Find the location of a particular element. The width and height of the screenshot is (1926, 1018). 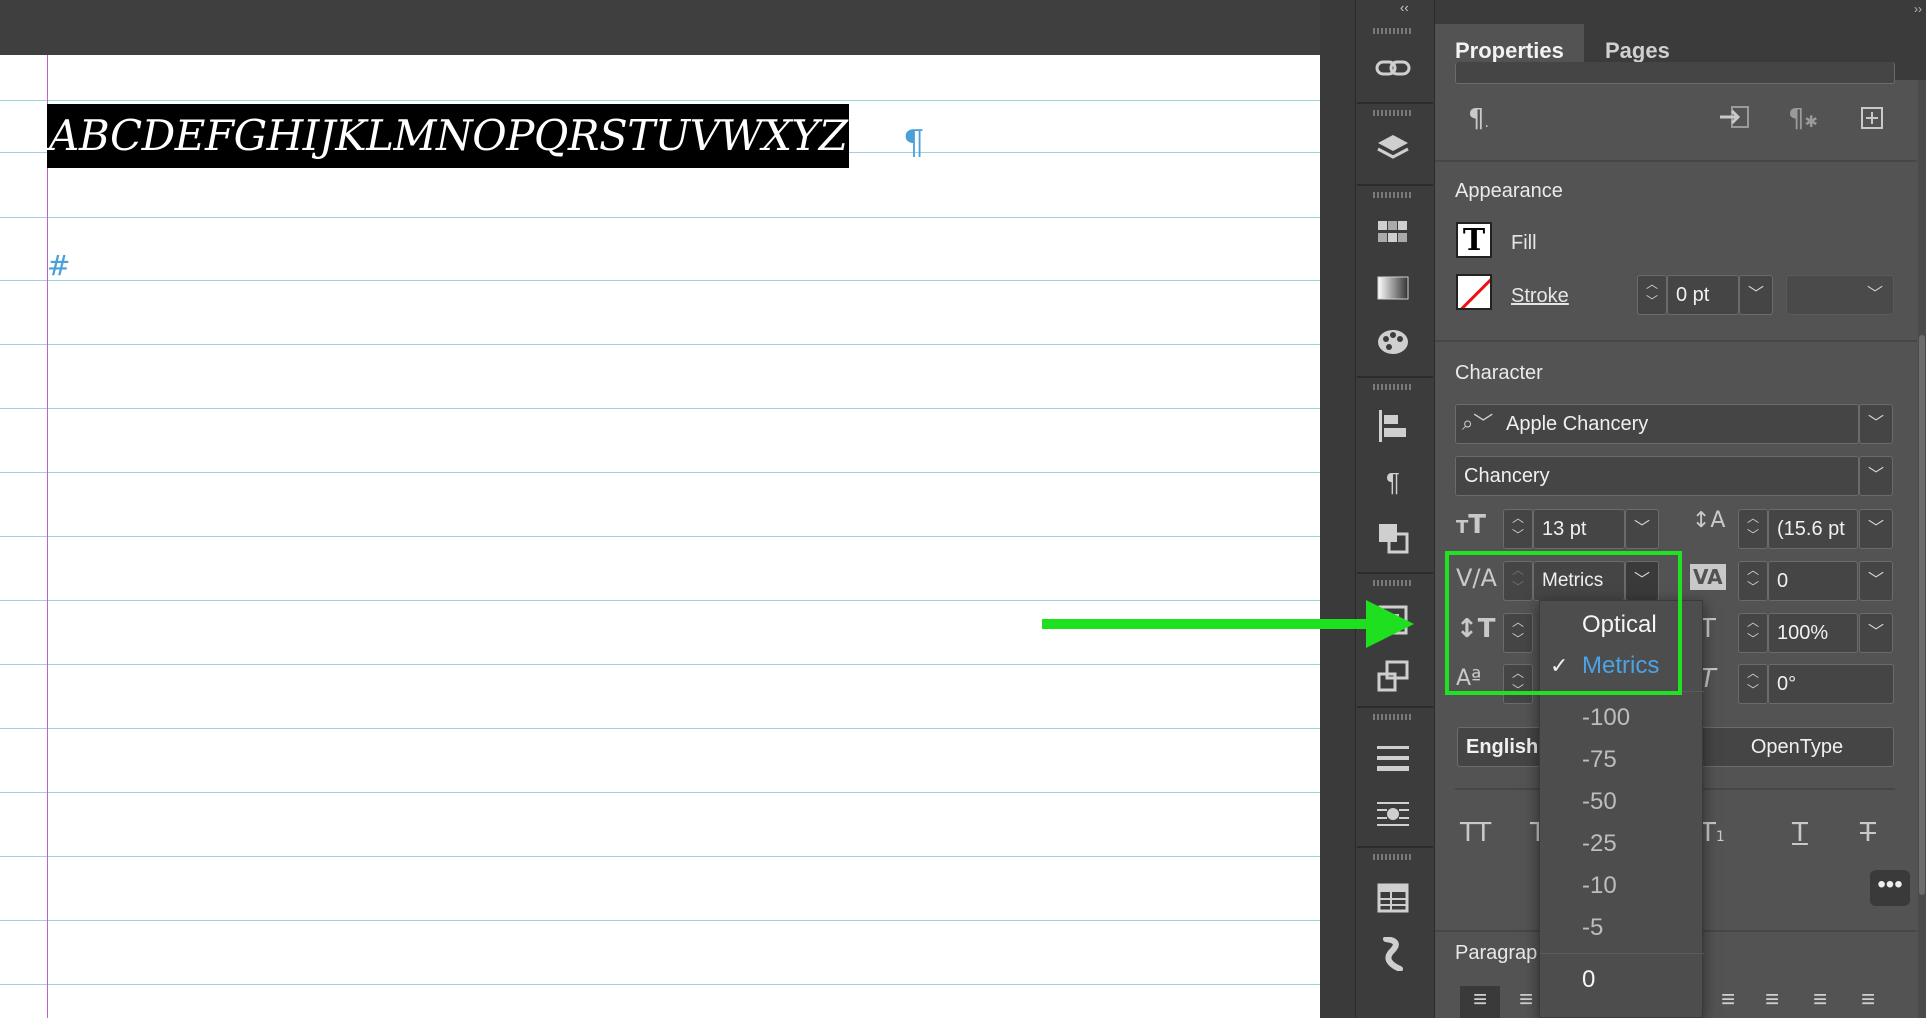

stroke-swatch is located at coordinates (1474, 292).